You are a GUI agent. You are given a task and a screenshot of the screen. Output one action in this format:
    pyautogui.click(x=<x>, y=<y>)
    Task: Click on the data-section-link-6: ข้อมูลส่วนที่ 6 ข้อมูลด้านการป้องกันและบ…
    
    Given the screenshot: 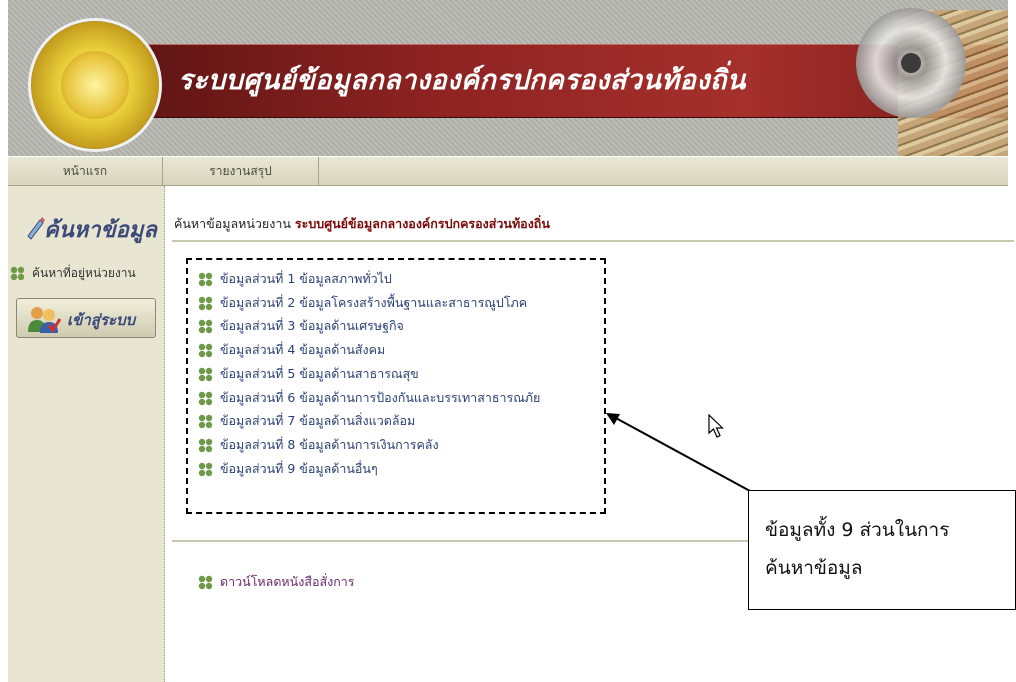 What is the action you would take?
    pyautogui.click(x=369, y=398)
    